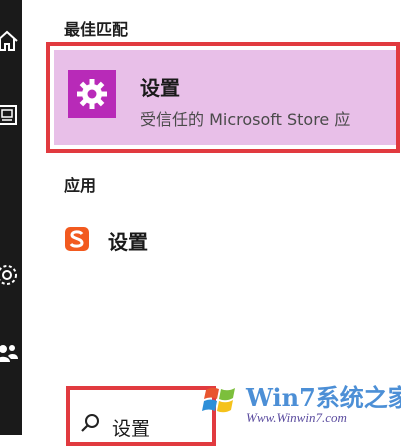 The width and height of the screenshot is (401, 446). What do you see at coordinates (11, 217) in the screenshot?
I see `start-left-rail` at bounding box center [11, 217].